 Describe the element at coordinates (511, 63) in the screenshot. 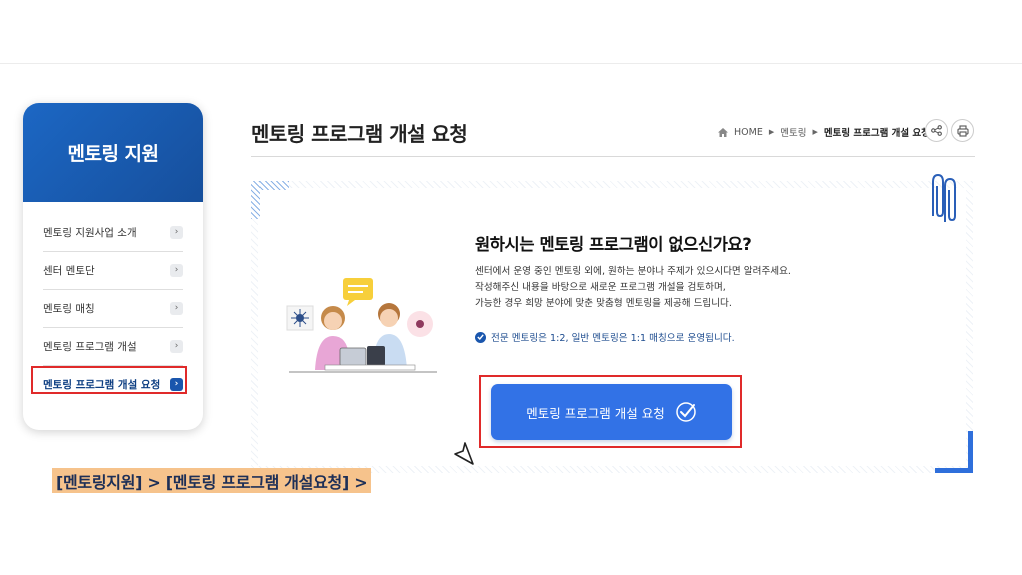

I see `top-divider` at that location.